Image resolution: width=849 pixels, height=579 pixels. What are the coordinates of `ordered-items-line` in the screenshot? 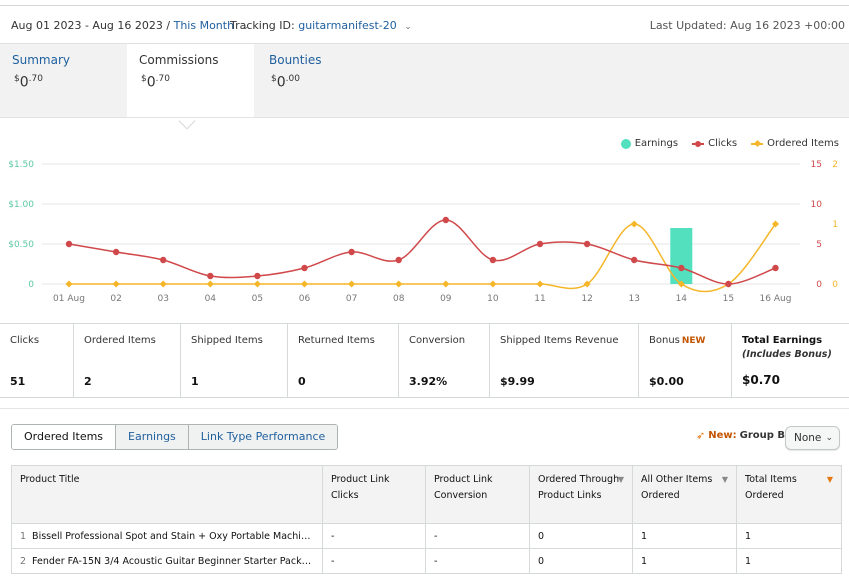 It's located at (423, 258).